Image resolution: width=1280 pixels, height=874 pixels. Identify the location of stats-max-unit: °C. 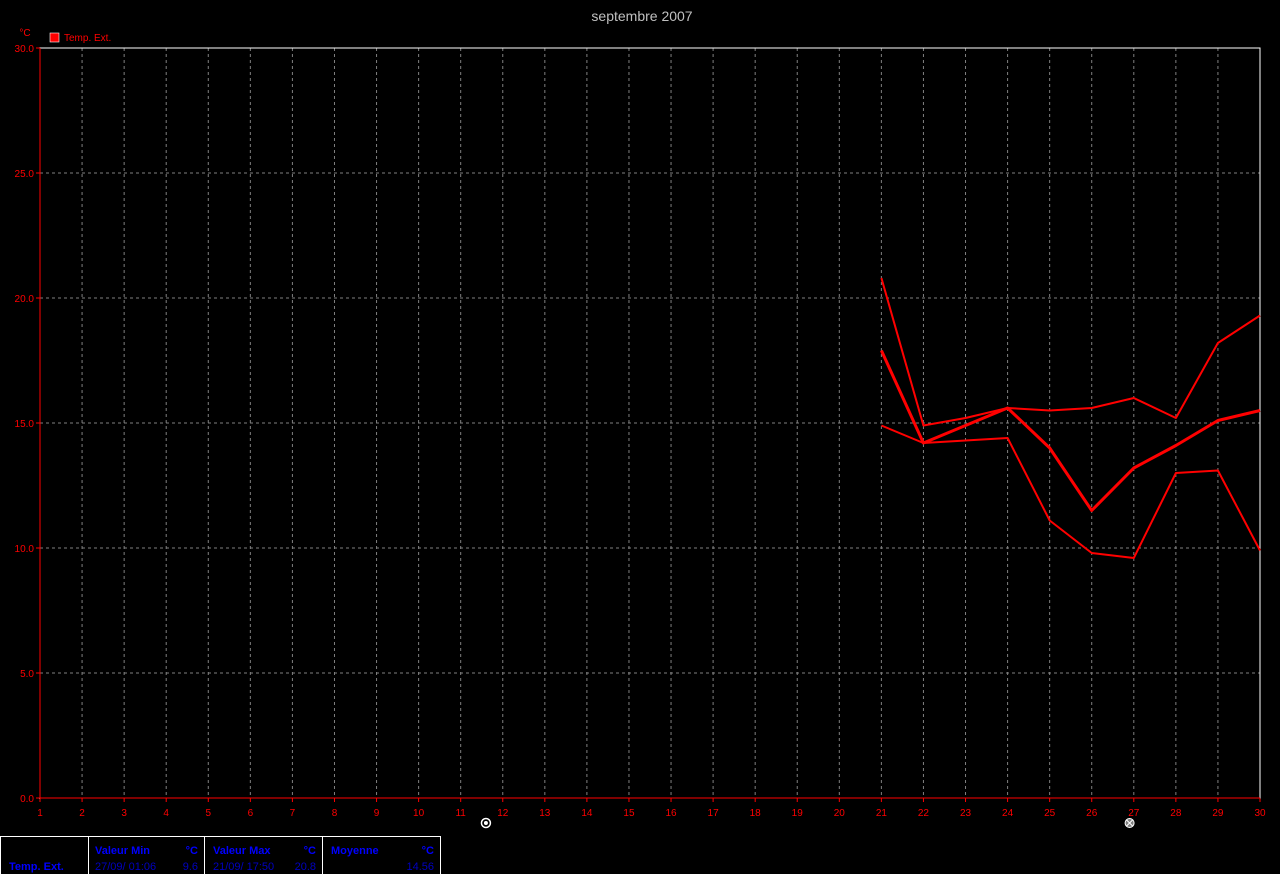
(309, 851).